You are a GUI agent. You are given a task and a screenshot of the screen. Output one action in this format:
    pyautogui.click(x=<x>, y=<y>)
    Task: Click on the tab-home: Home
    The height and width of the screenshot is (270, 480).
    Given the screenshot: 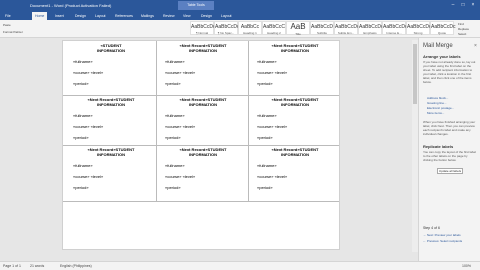 What is the action you would take?
    pyautogui.click(x=40, y=16)
    